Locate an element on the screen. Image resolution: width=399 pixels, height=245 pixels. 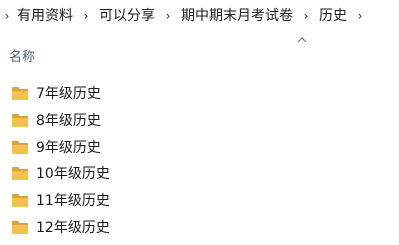
breadcrumb-item-3: 历史 is located at coordinates (333, 16).